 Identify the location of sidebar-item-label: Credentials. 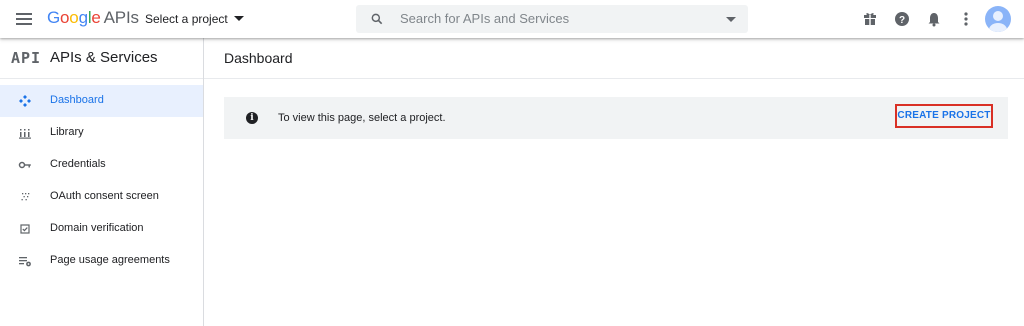
(78, 164).